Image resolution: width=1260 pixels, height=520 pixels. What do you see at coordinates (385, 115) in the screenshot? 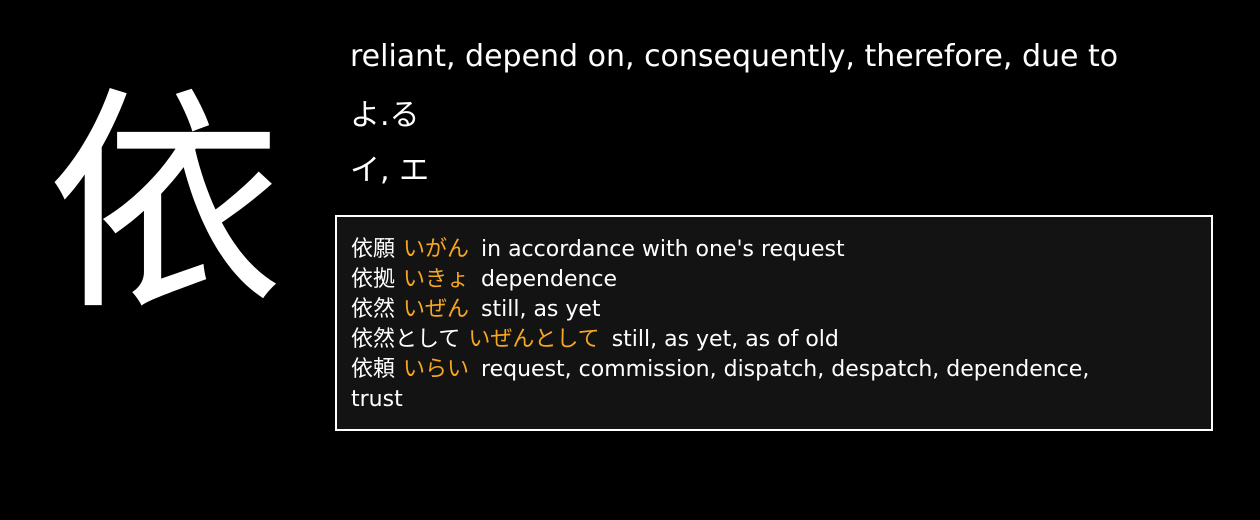
I see `kun-reading: よ.る` at bounding box center [385, 115].